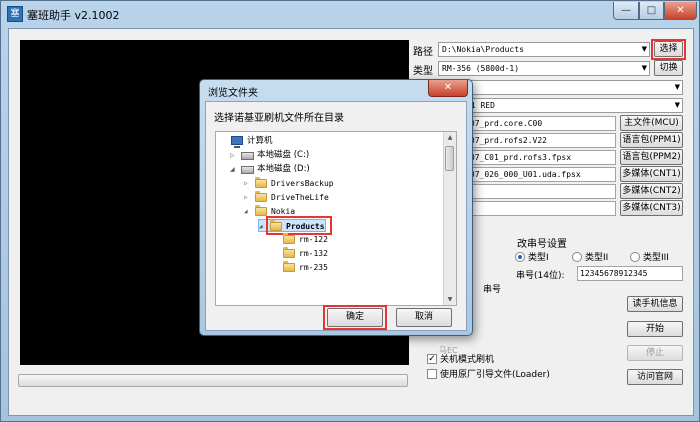  I want to click on cnt2-file-button: 多媒体(CNT2), so click(651, 191).